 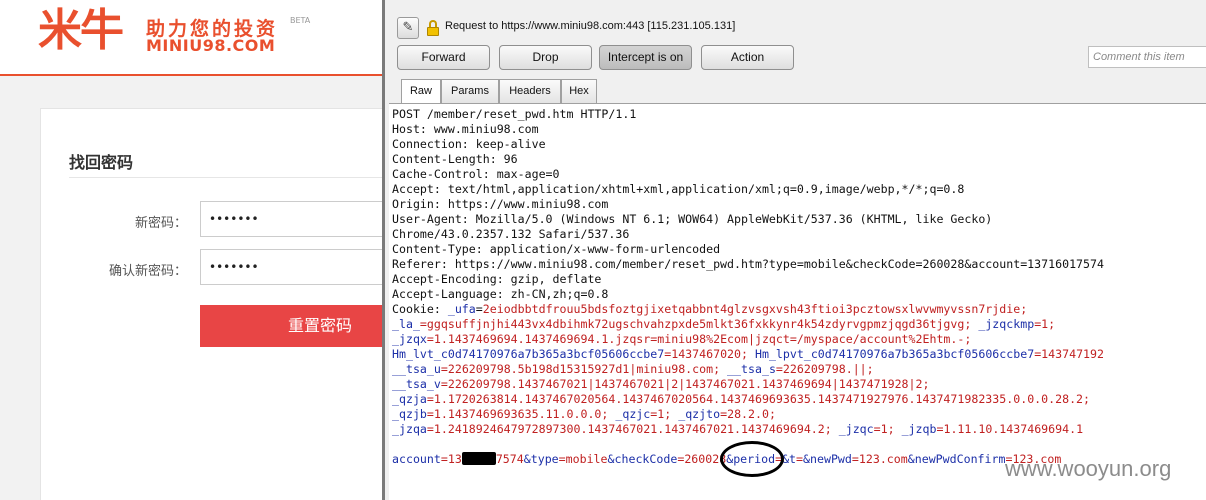 What do you see at coordinates (497, 279) in the screenshot?
I see `request-header-line: Accept-Encoding: gzip, deflate` at bounding box center [497, 279].